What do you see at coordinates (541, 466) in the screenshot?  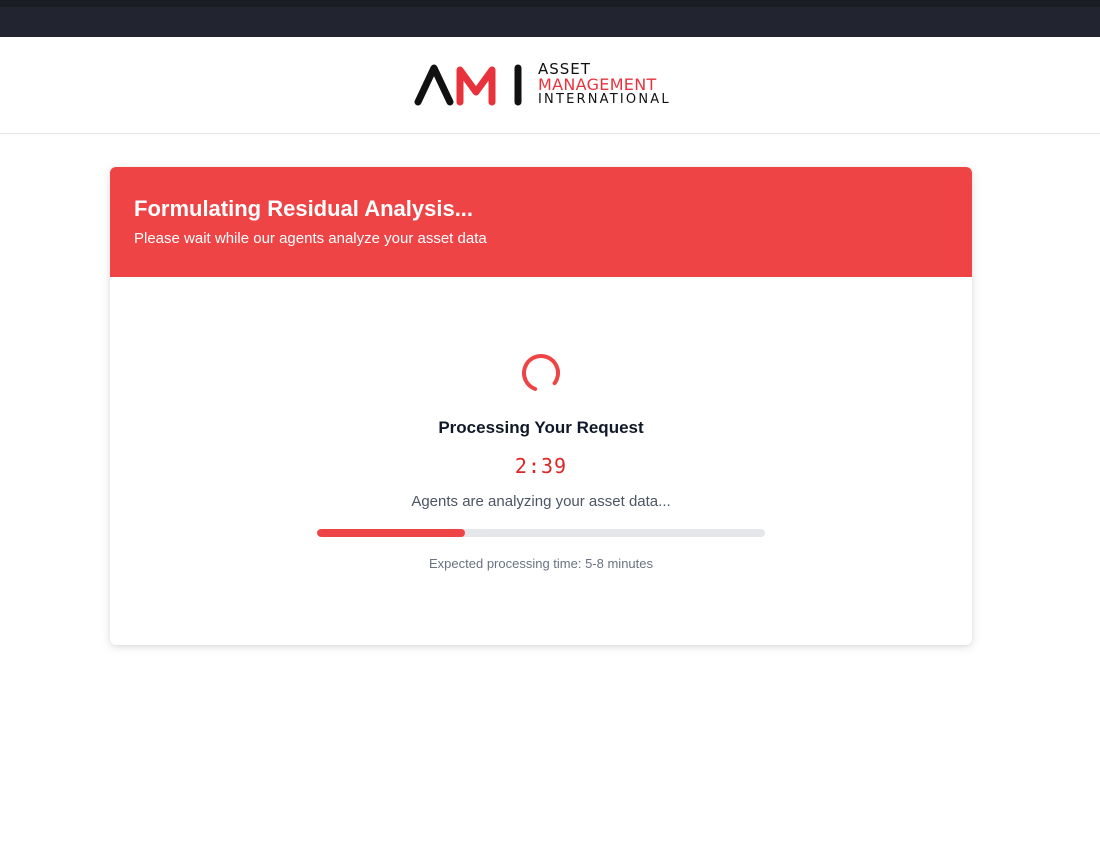 I see `elapsed-timer: 2:39` at bounding box center [541, 466].